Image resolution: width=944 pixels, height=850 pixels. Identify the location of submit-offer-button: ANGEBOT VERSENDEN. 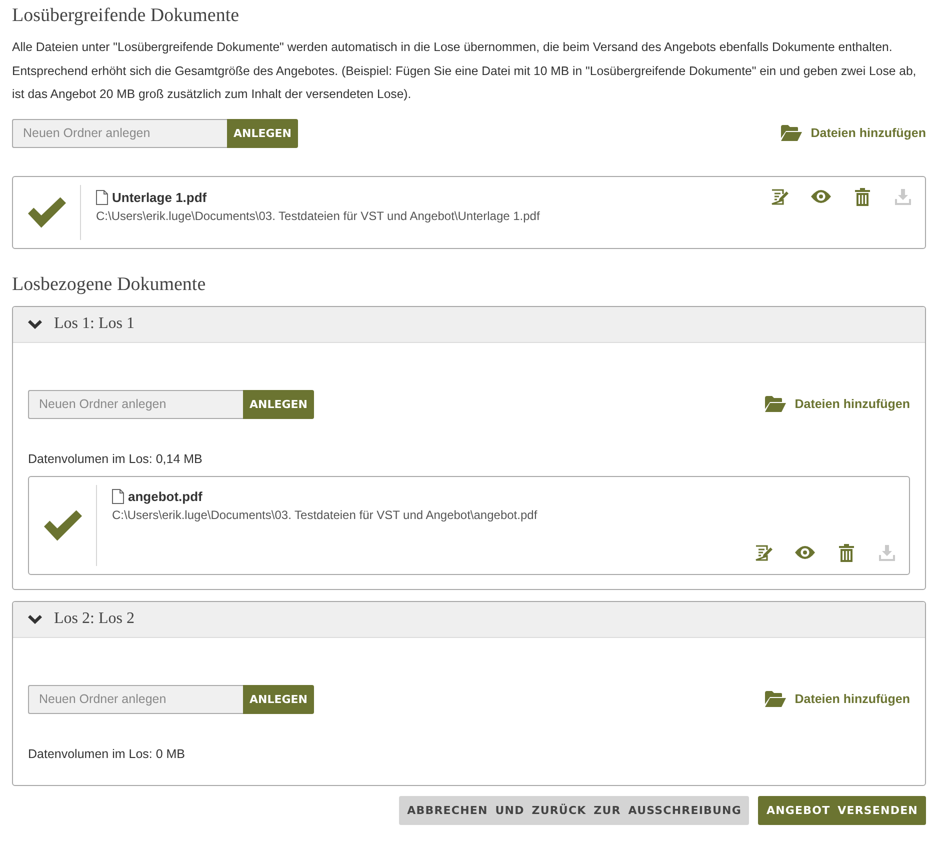
(842, 810).